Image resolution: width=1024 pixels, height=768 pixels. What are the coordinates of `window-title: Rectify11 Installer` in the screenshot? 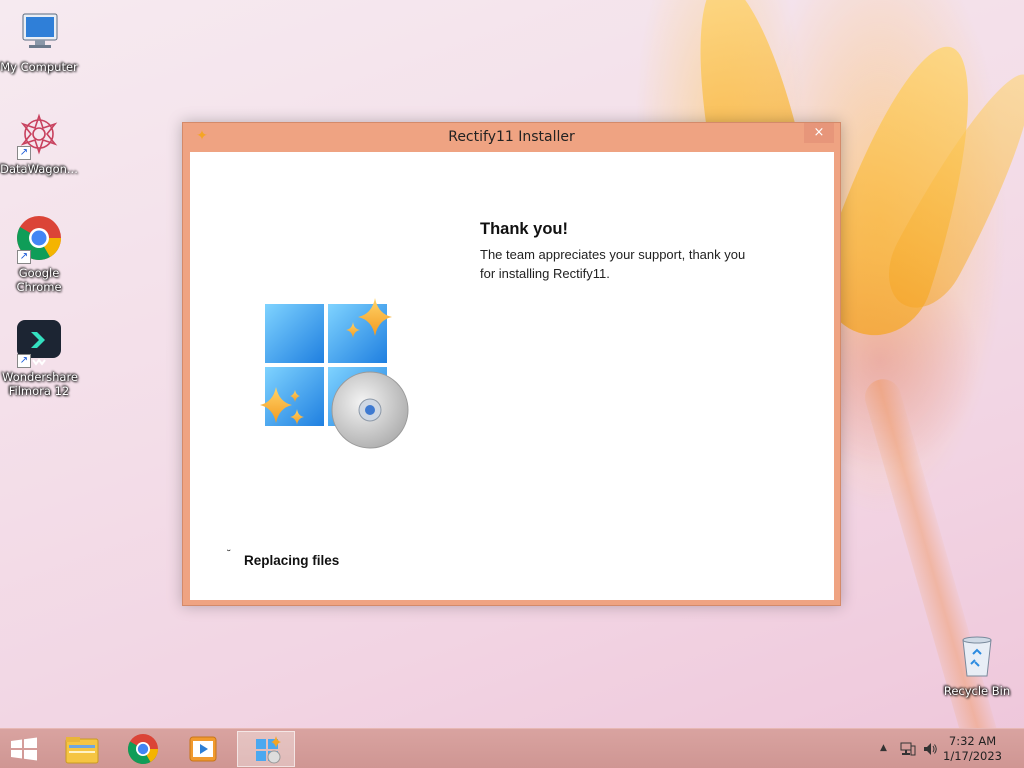 It's located at (511, 137).